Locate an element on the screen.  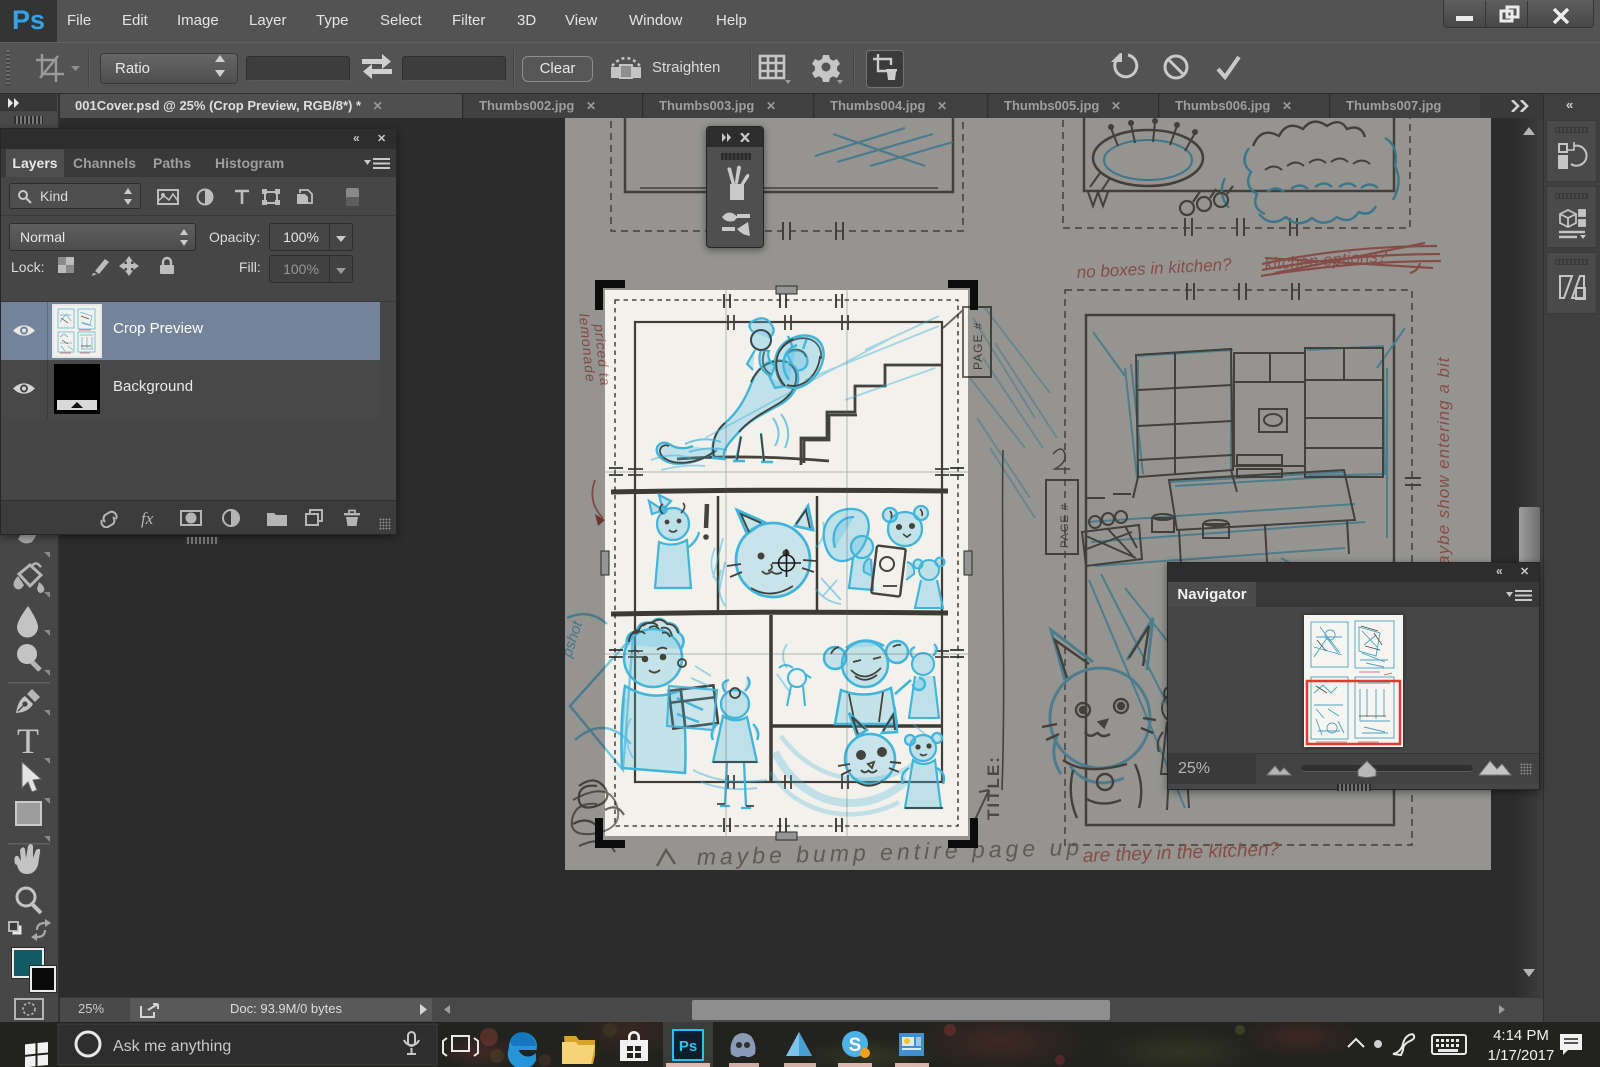
svg-text: fx is located at coordinates (147, 518).